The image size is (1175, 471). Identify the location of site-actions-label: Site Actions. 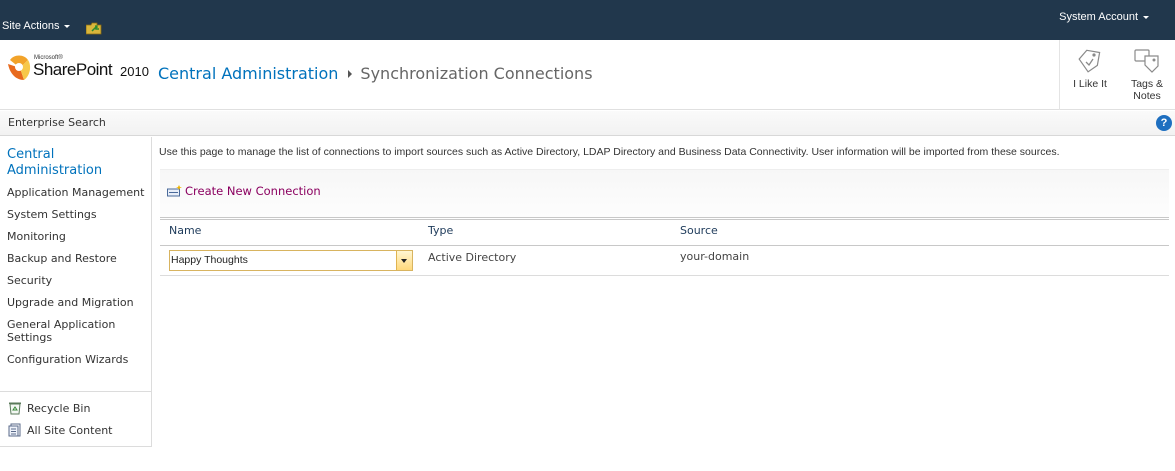
(31, 26).